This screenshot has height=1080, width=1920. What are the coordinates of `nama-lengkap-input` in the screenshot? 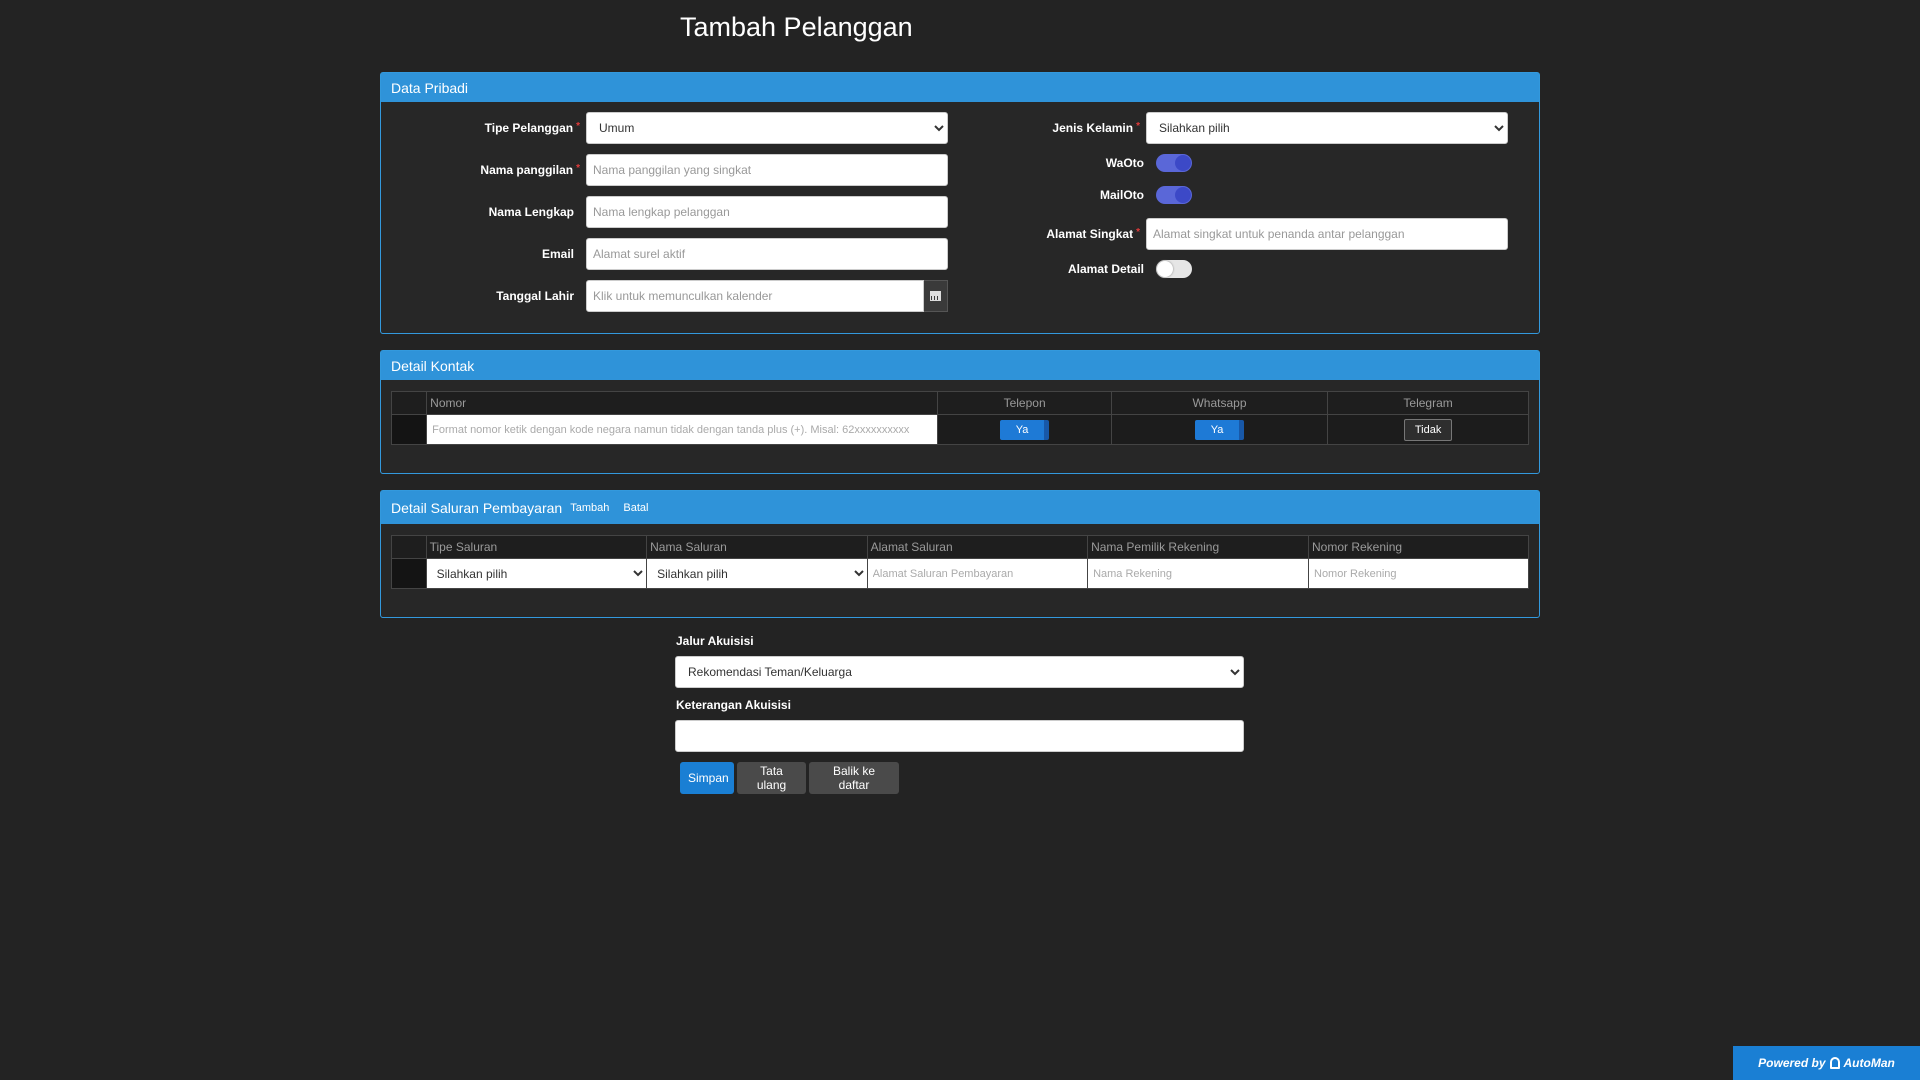 It's located at (767, 212).